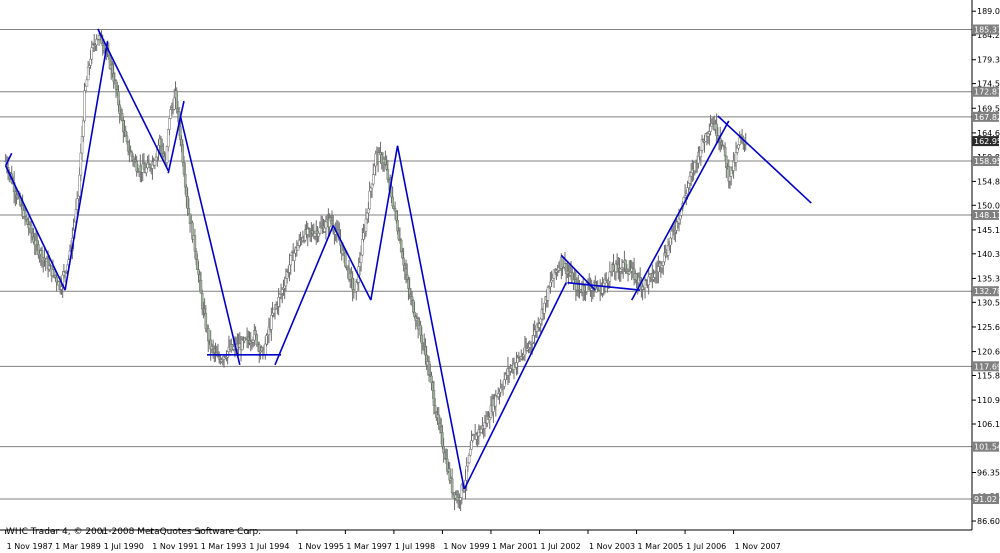 This screenshot has height=553, width=1000. I want to click on svg-text: 158.95, so click(987, 161).